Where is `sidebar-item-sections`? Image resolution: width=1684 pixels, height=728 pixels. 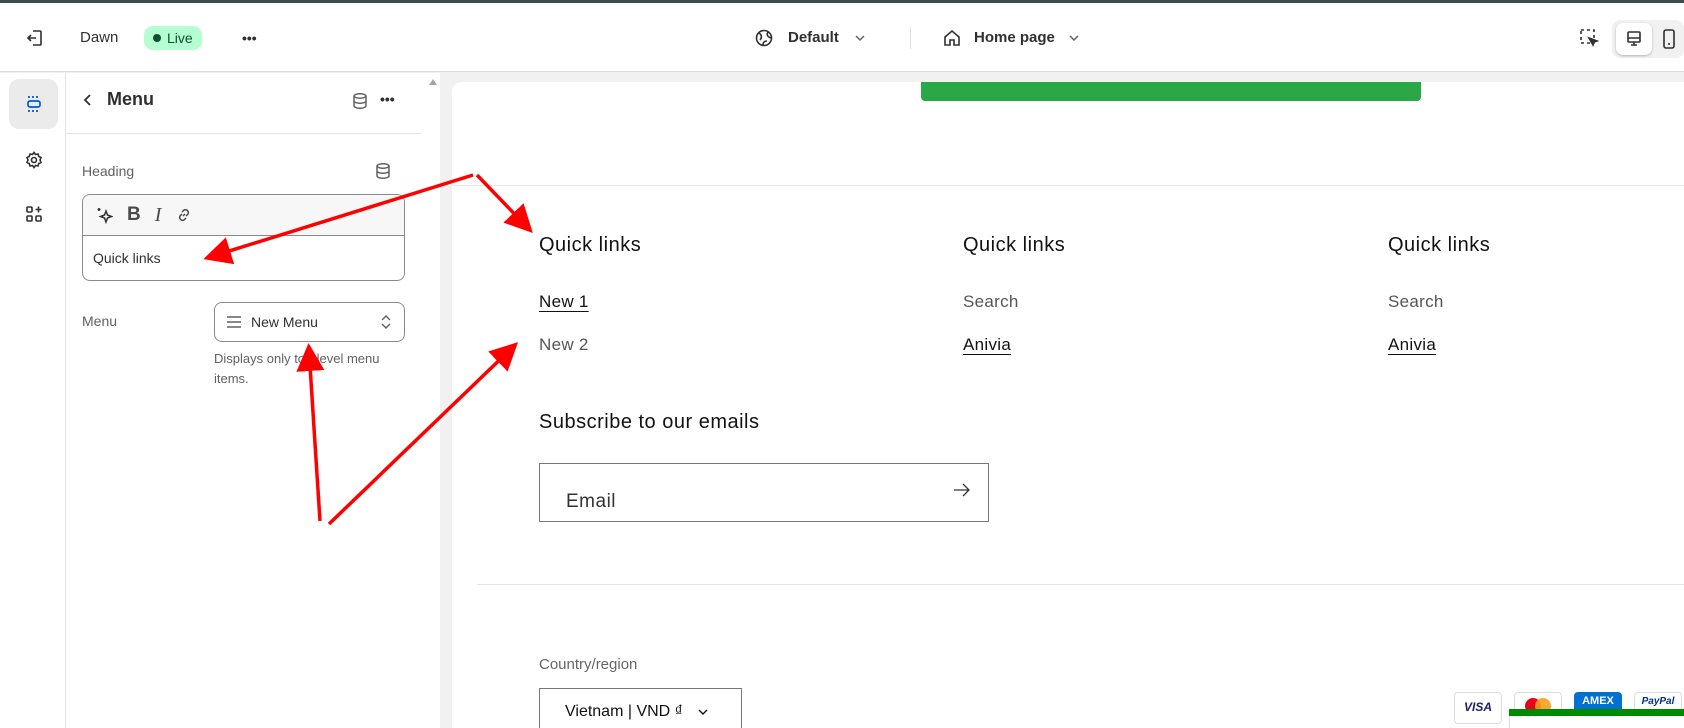
sidebar-item-sections is located at coordinates (33, 104).